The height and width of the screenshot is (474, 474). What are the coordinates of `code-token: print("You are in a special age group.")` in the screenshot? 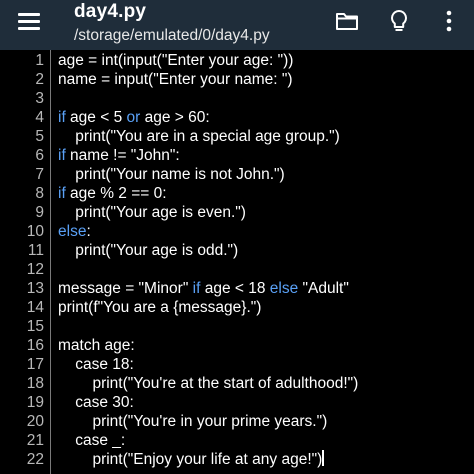 It's located at (199, 136).